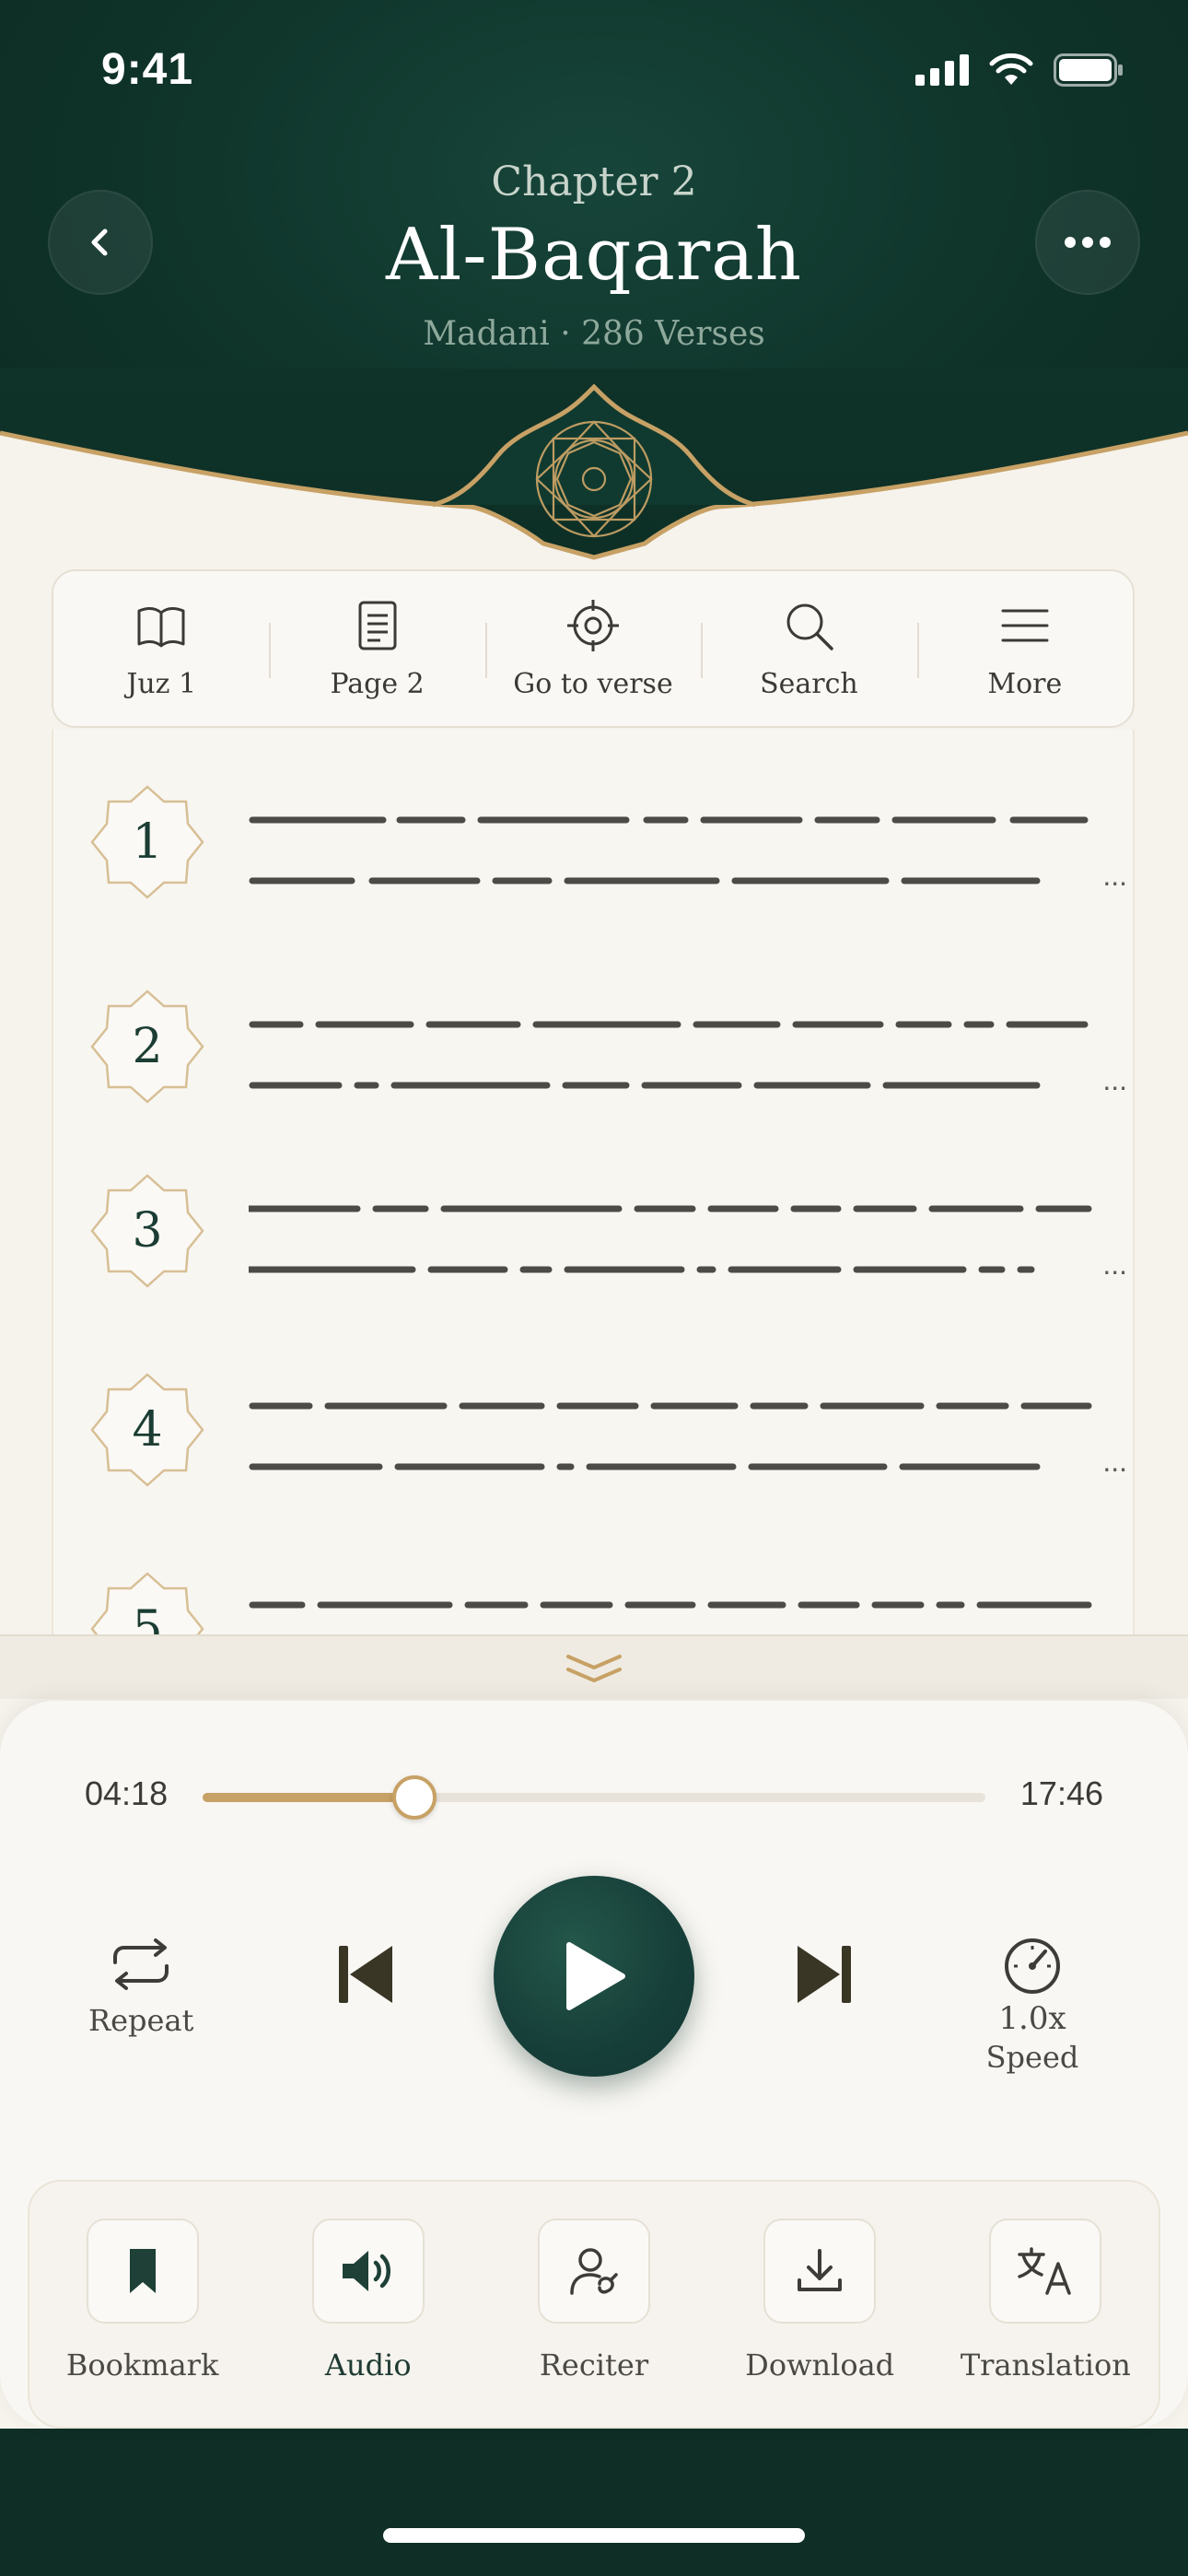  I want to click on verse-number: 2, so click(147, 1046).